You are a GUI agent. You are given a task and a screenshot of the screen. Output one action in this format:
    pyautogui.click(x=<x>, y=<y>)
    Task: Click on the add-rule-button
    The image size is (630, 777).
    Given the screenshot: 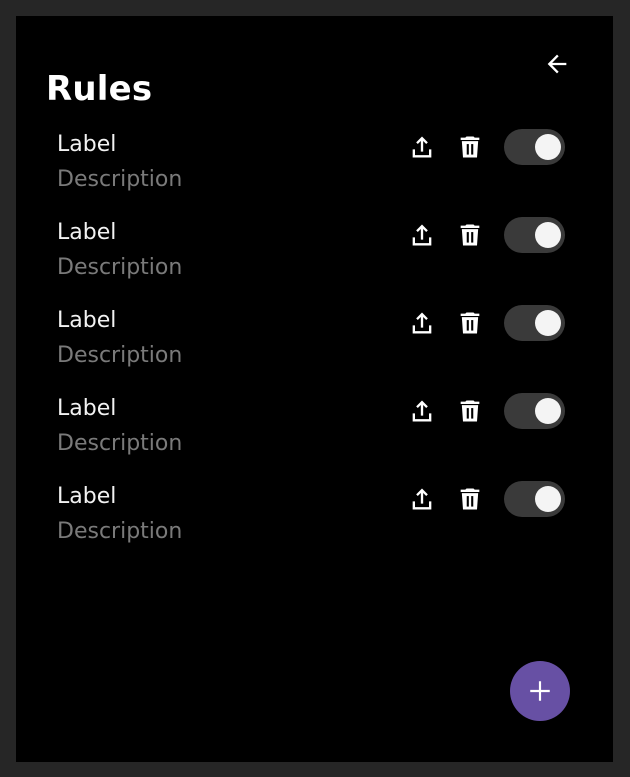 What is the action you would take?
    pyautogui.click(x=540, y=691)
    